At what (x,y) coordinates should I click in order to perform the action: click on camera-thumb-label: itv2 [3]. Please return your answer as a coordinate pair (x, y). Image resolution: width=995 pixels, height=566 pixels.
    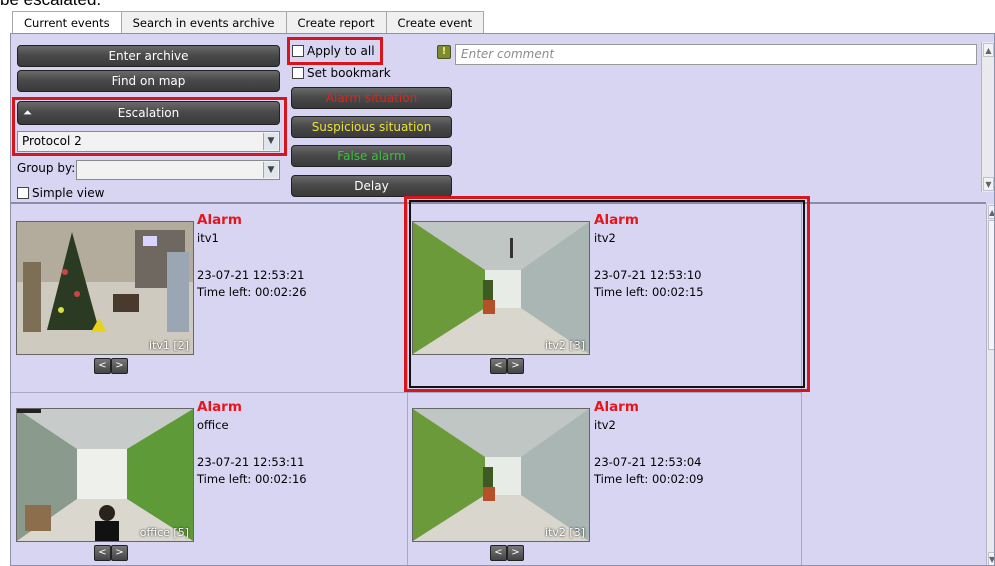
    Looking at the image, I should click on (565, 532).